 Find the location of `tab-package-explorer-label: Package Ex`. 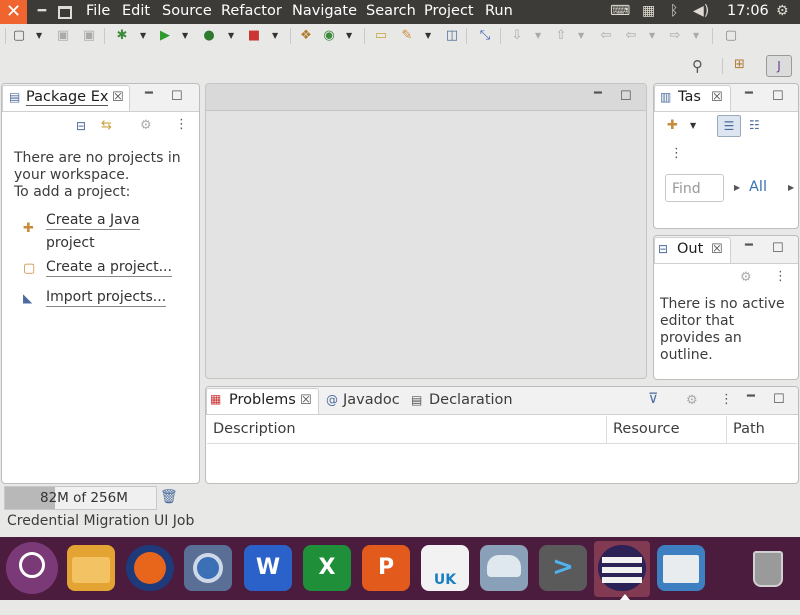

tab-package-explorer-label: Package Ex is located at coordinates (67, 97).